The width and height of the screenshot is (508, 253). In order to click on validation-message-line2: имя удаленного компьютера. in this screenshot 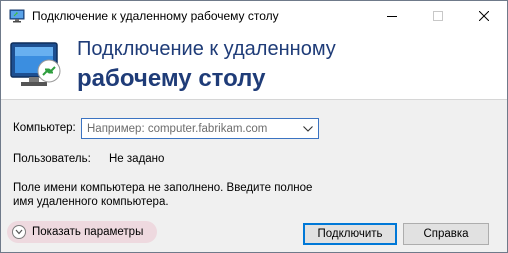, I will do `click(91, 202)`.